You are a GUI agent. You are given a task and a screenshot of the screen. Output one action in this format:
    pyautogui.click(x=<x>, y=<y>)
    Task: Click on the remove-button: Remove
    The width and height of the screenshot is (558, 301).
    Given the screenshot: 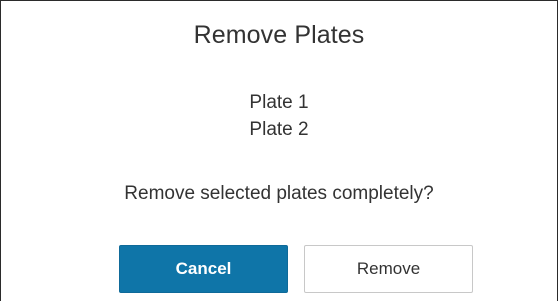 What is the action you would take?
    pyautogui.click(x=388, y=269)
    